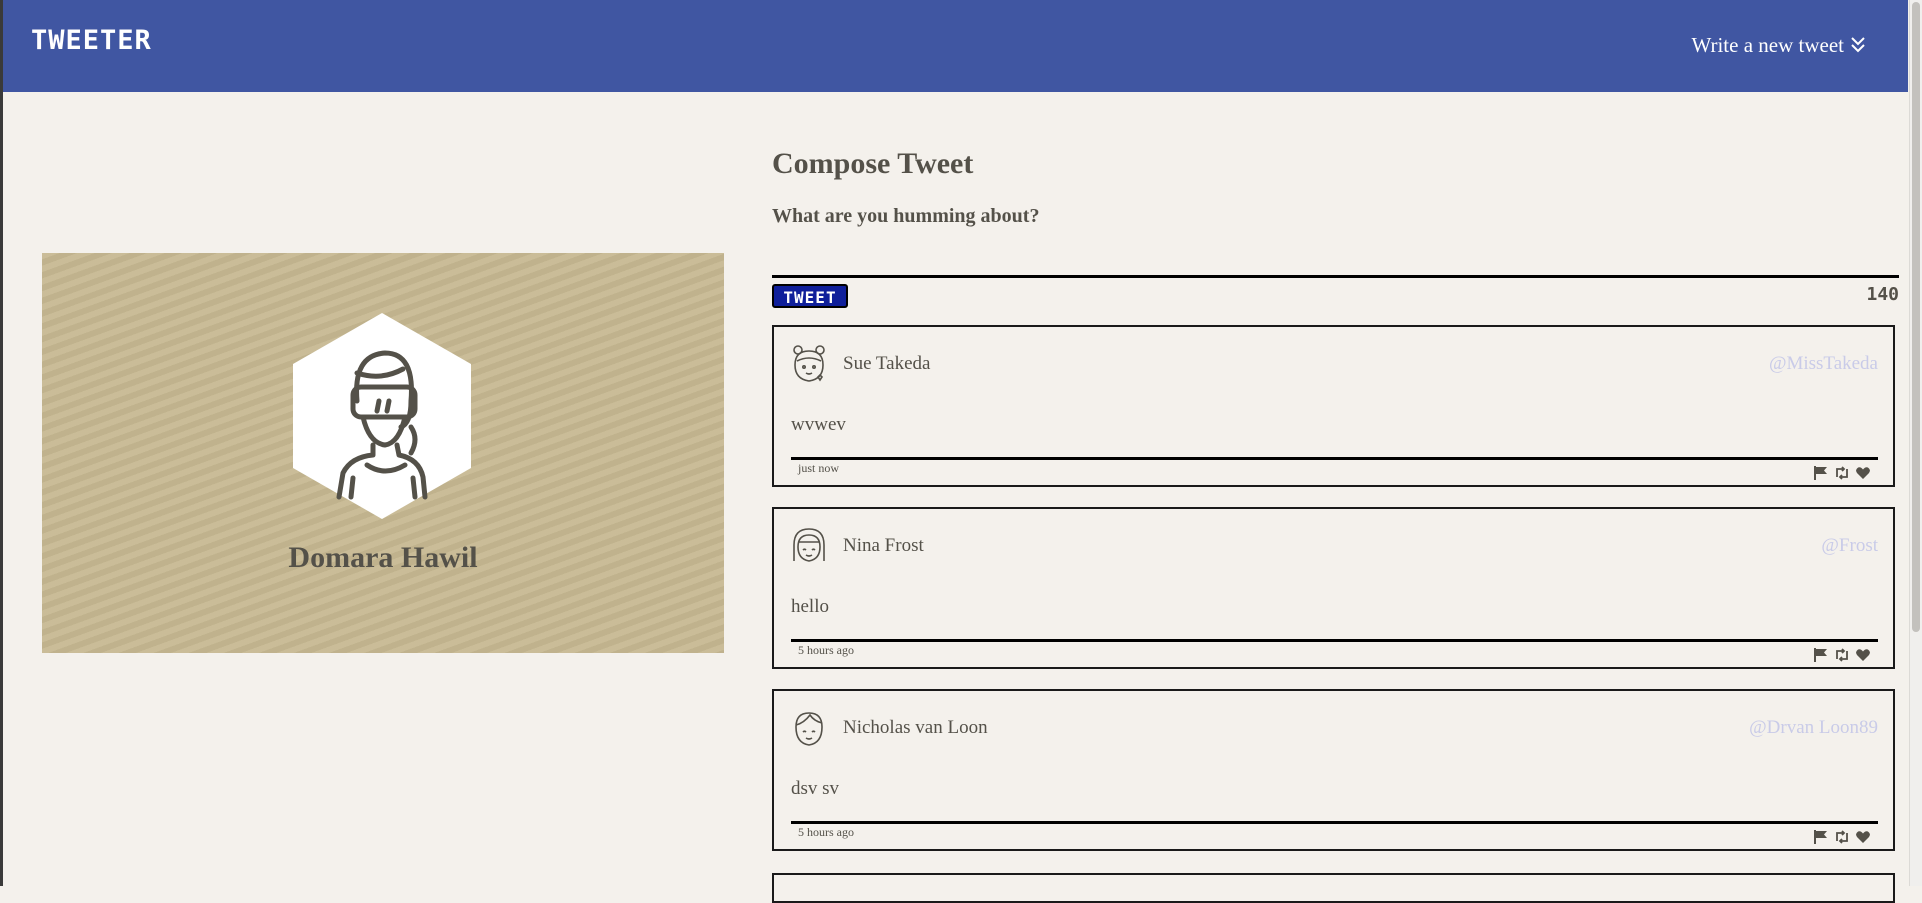 Image resolution: width=1922 pixels, height=903 pixels. What do you see at coordinates (887, 363) in the screenshot?
I see `tweet-author: Sue Takeda` at bounding box center [887, 363].